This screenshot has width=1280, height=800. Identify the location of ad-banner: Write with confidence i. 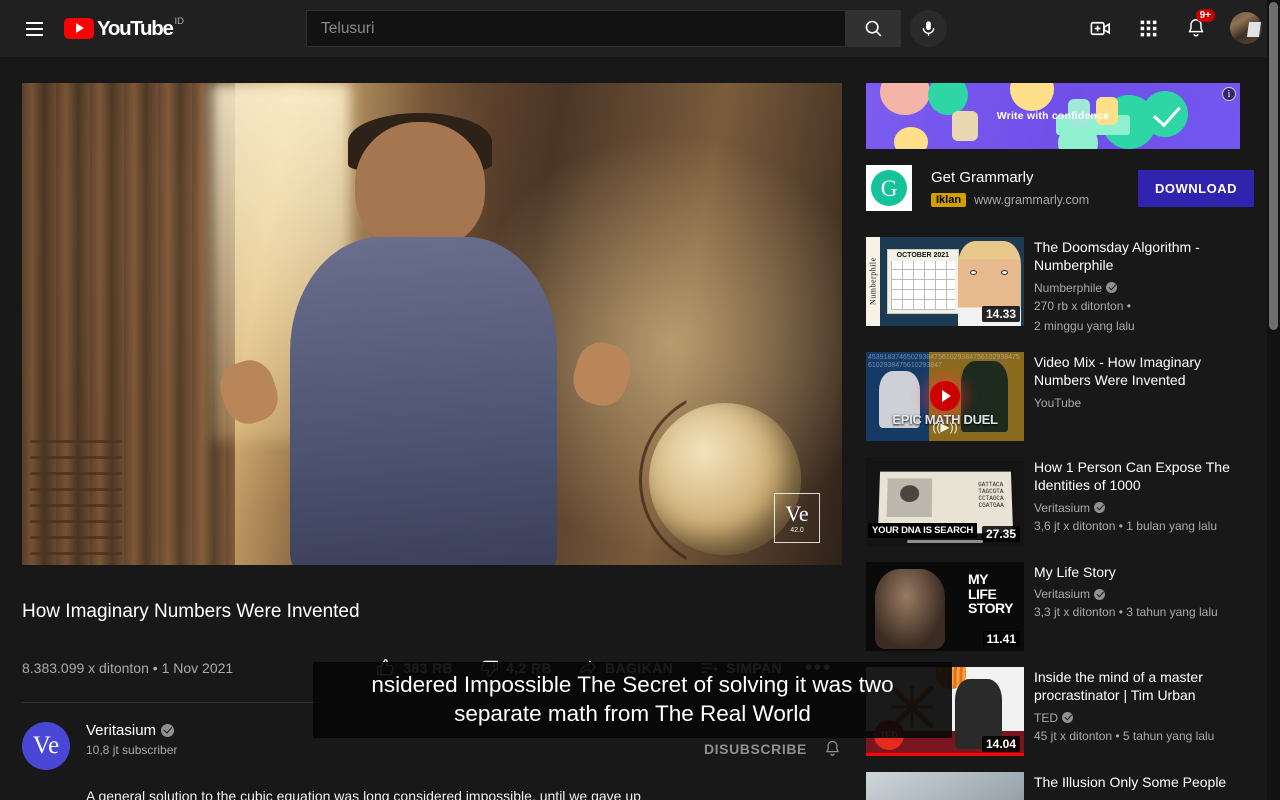
(1053, 116).